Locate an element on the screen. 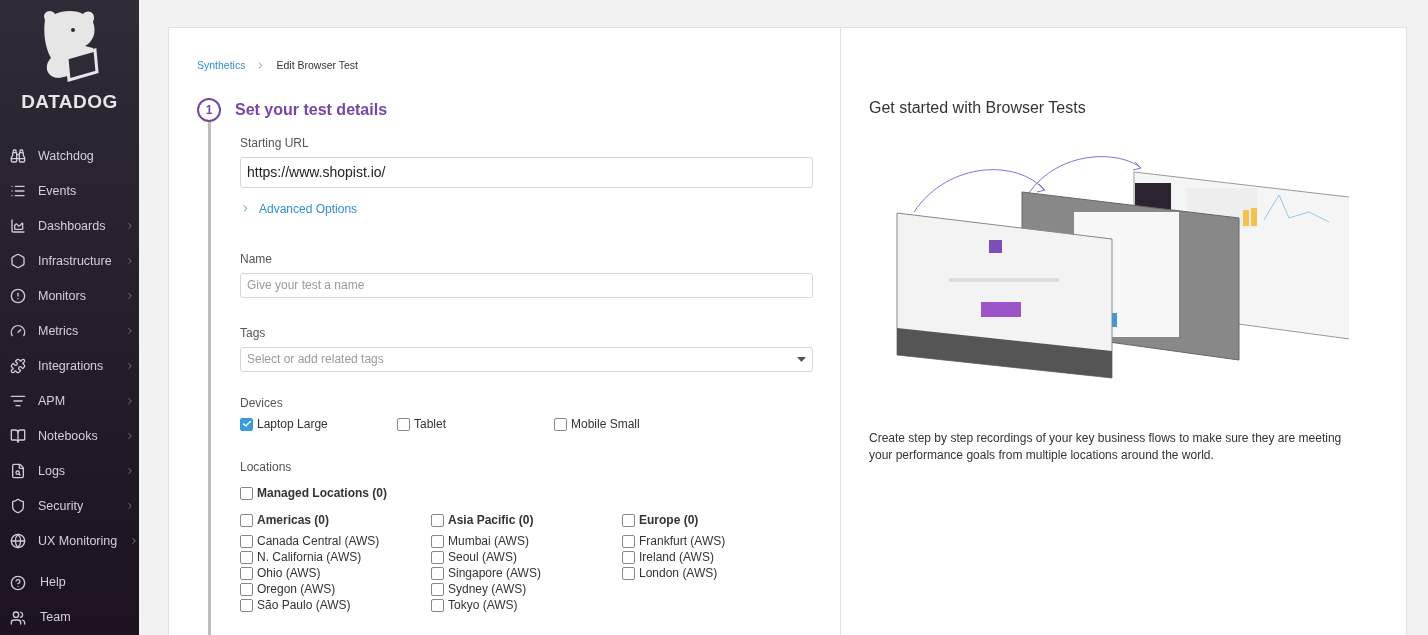 The image size is (1428, 635). checkbox-label: Europe (0) is located at coordinates (669, 520).